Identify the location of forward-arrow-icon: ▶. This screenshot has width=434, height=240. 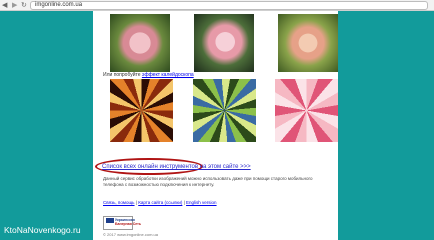
(14, 5).